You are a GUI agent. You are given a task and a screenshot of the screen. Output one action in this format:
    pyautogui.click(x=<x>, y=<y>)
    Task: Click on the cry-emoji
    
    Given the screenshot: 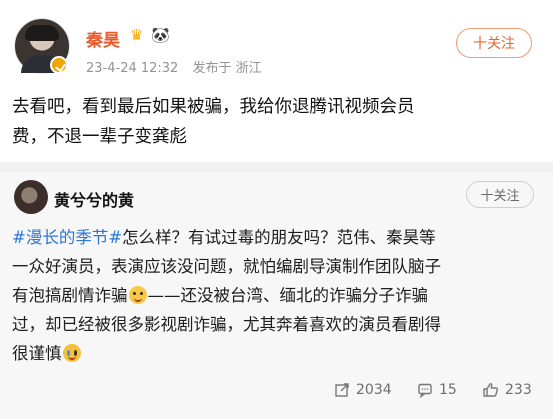 What is the action you would take?
    pyautogui.click(x=71, y=353)
    